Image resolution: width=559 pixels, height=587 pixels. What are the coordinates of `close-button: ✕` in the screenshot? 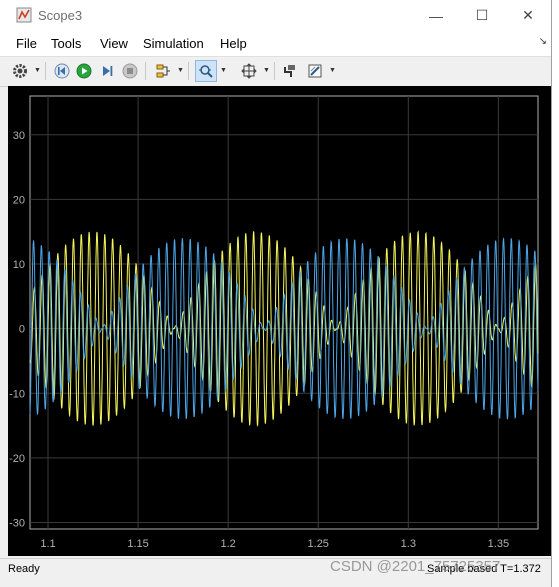 It's located at (528, 15).